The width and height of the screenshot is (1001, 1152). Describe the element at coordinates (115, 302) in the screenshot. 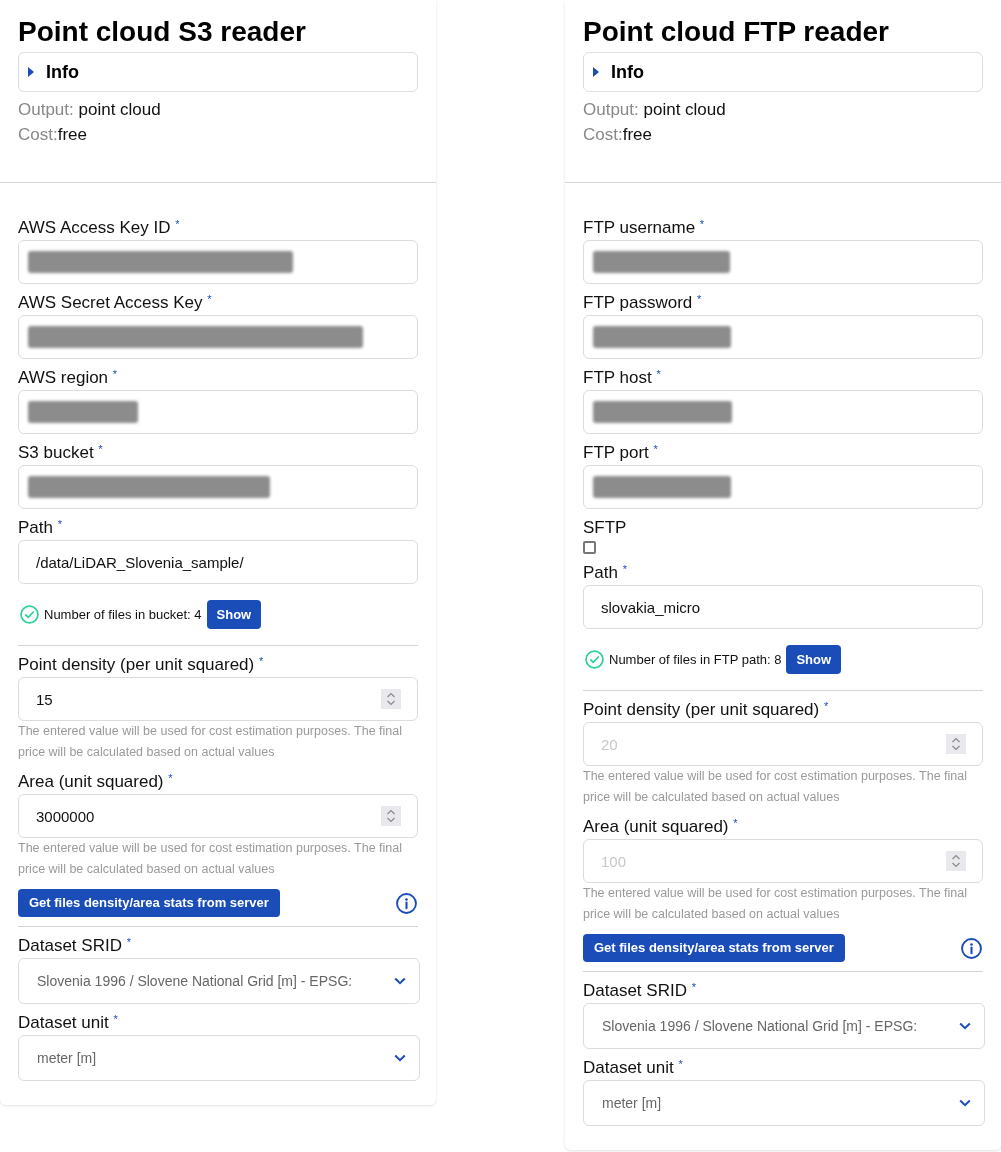

I see `field-label: AWS Secret Access Key $^{*}$` at that location.